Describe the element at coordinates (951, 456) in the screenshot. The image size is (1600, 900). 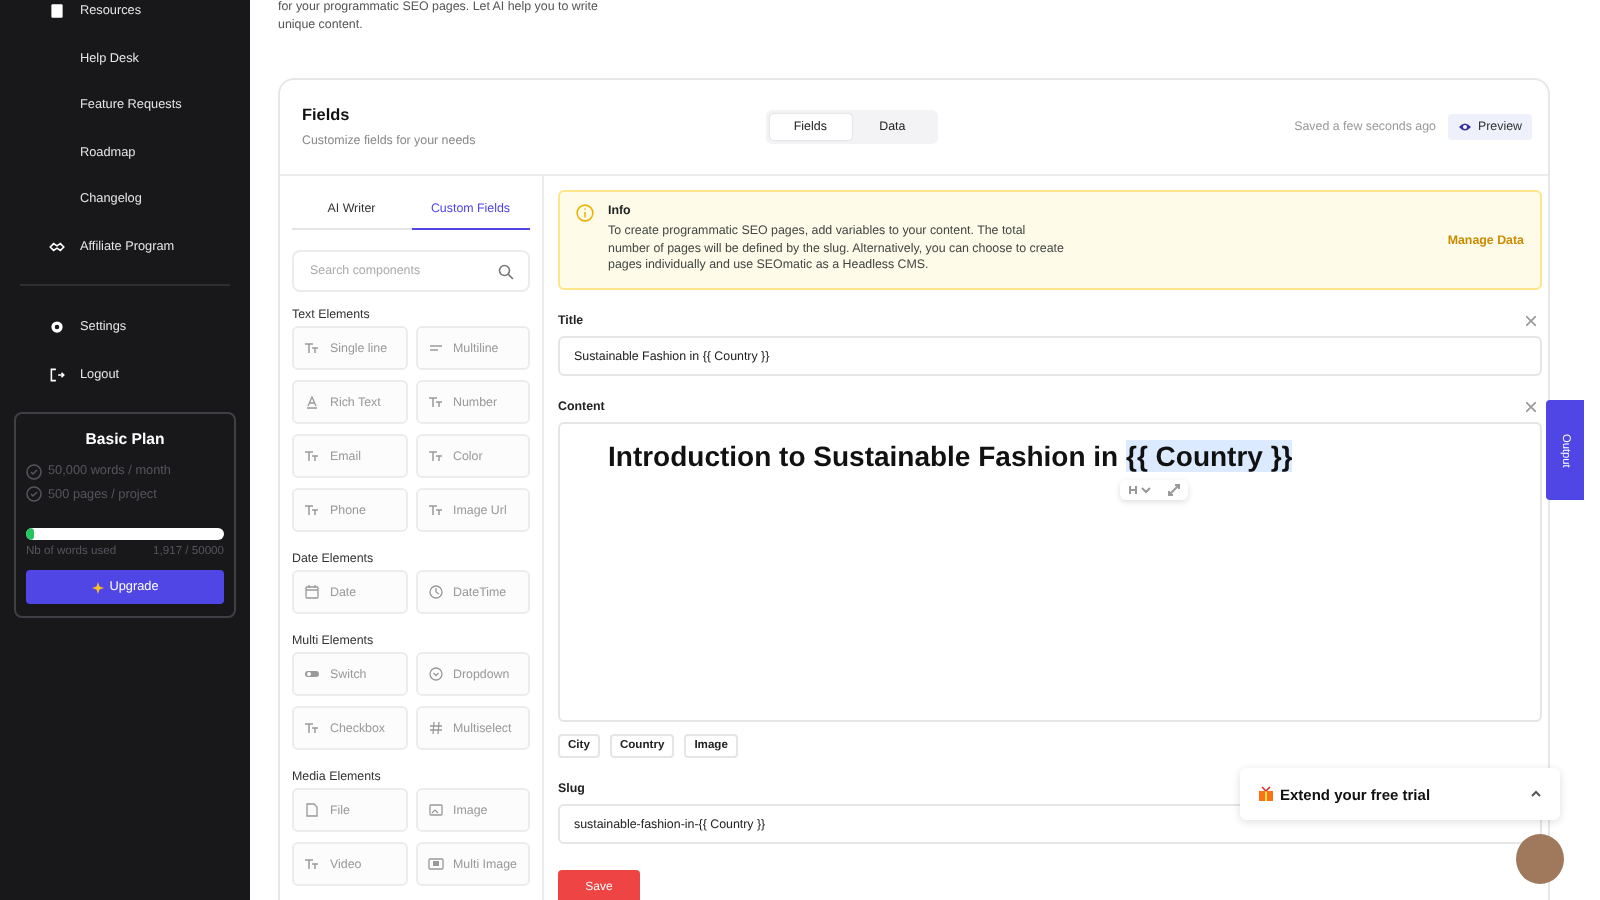
I see `content-heading: Introduction to Sustainable Fashion in {{ Country }}` at that location.